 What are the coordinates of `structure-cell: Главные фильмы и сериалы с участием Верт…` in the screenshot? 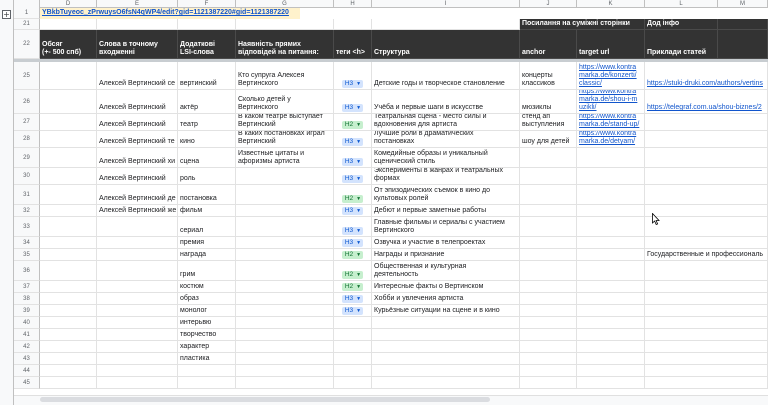 It's located at (446, 227).